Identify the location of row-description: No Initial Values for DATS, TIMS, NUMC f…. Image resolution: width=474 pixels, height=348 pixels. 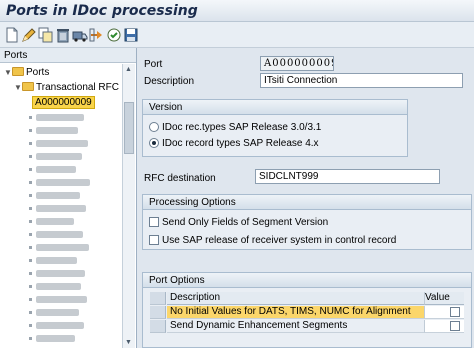
(295, 312).